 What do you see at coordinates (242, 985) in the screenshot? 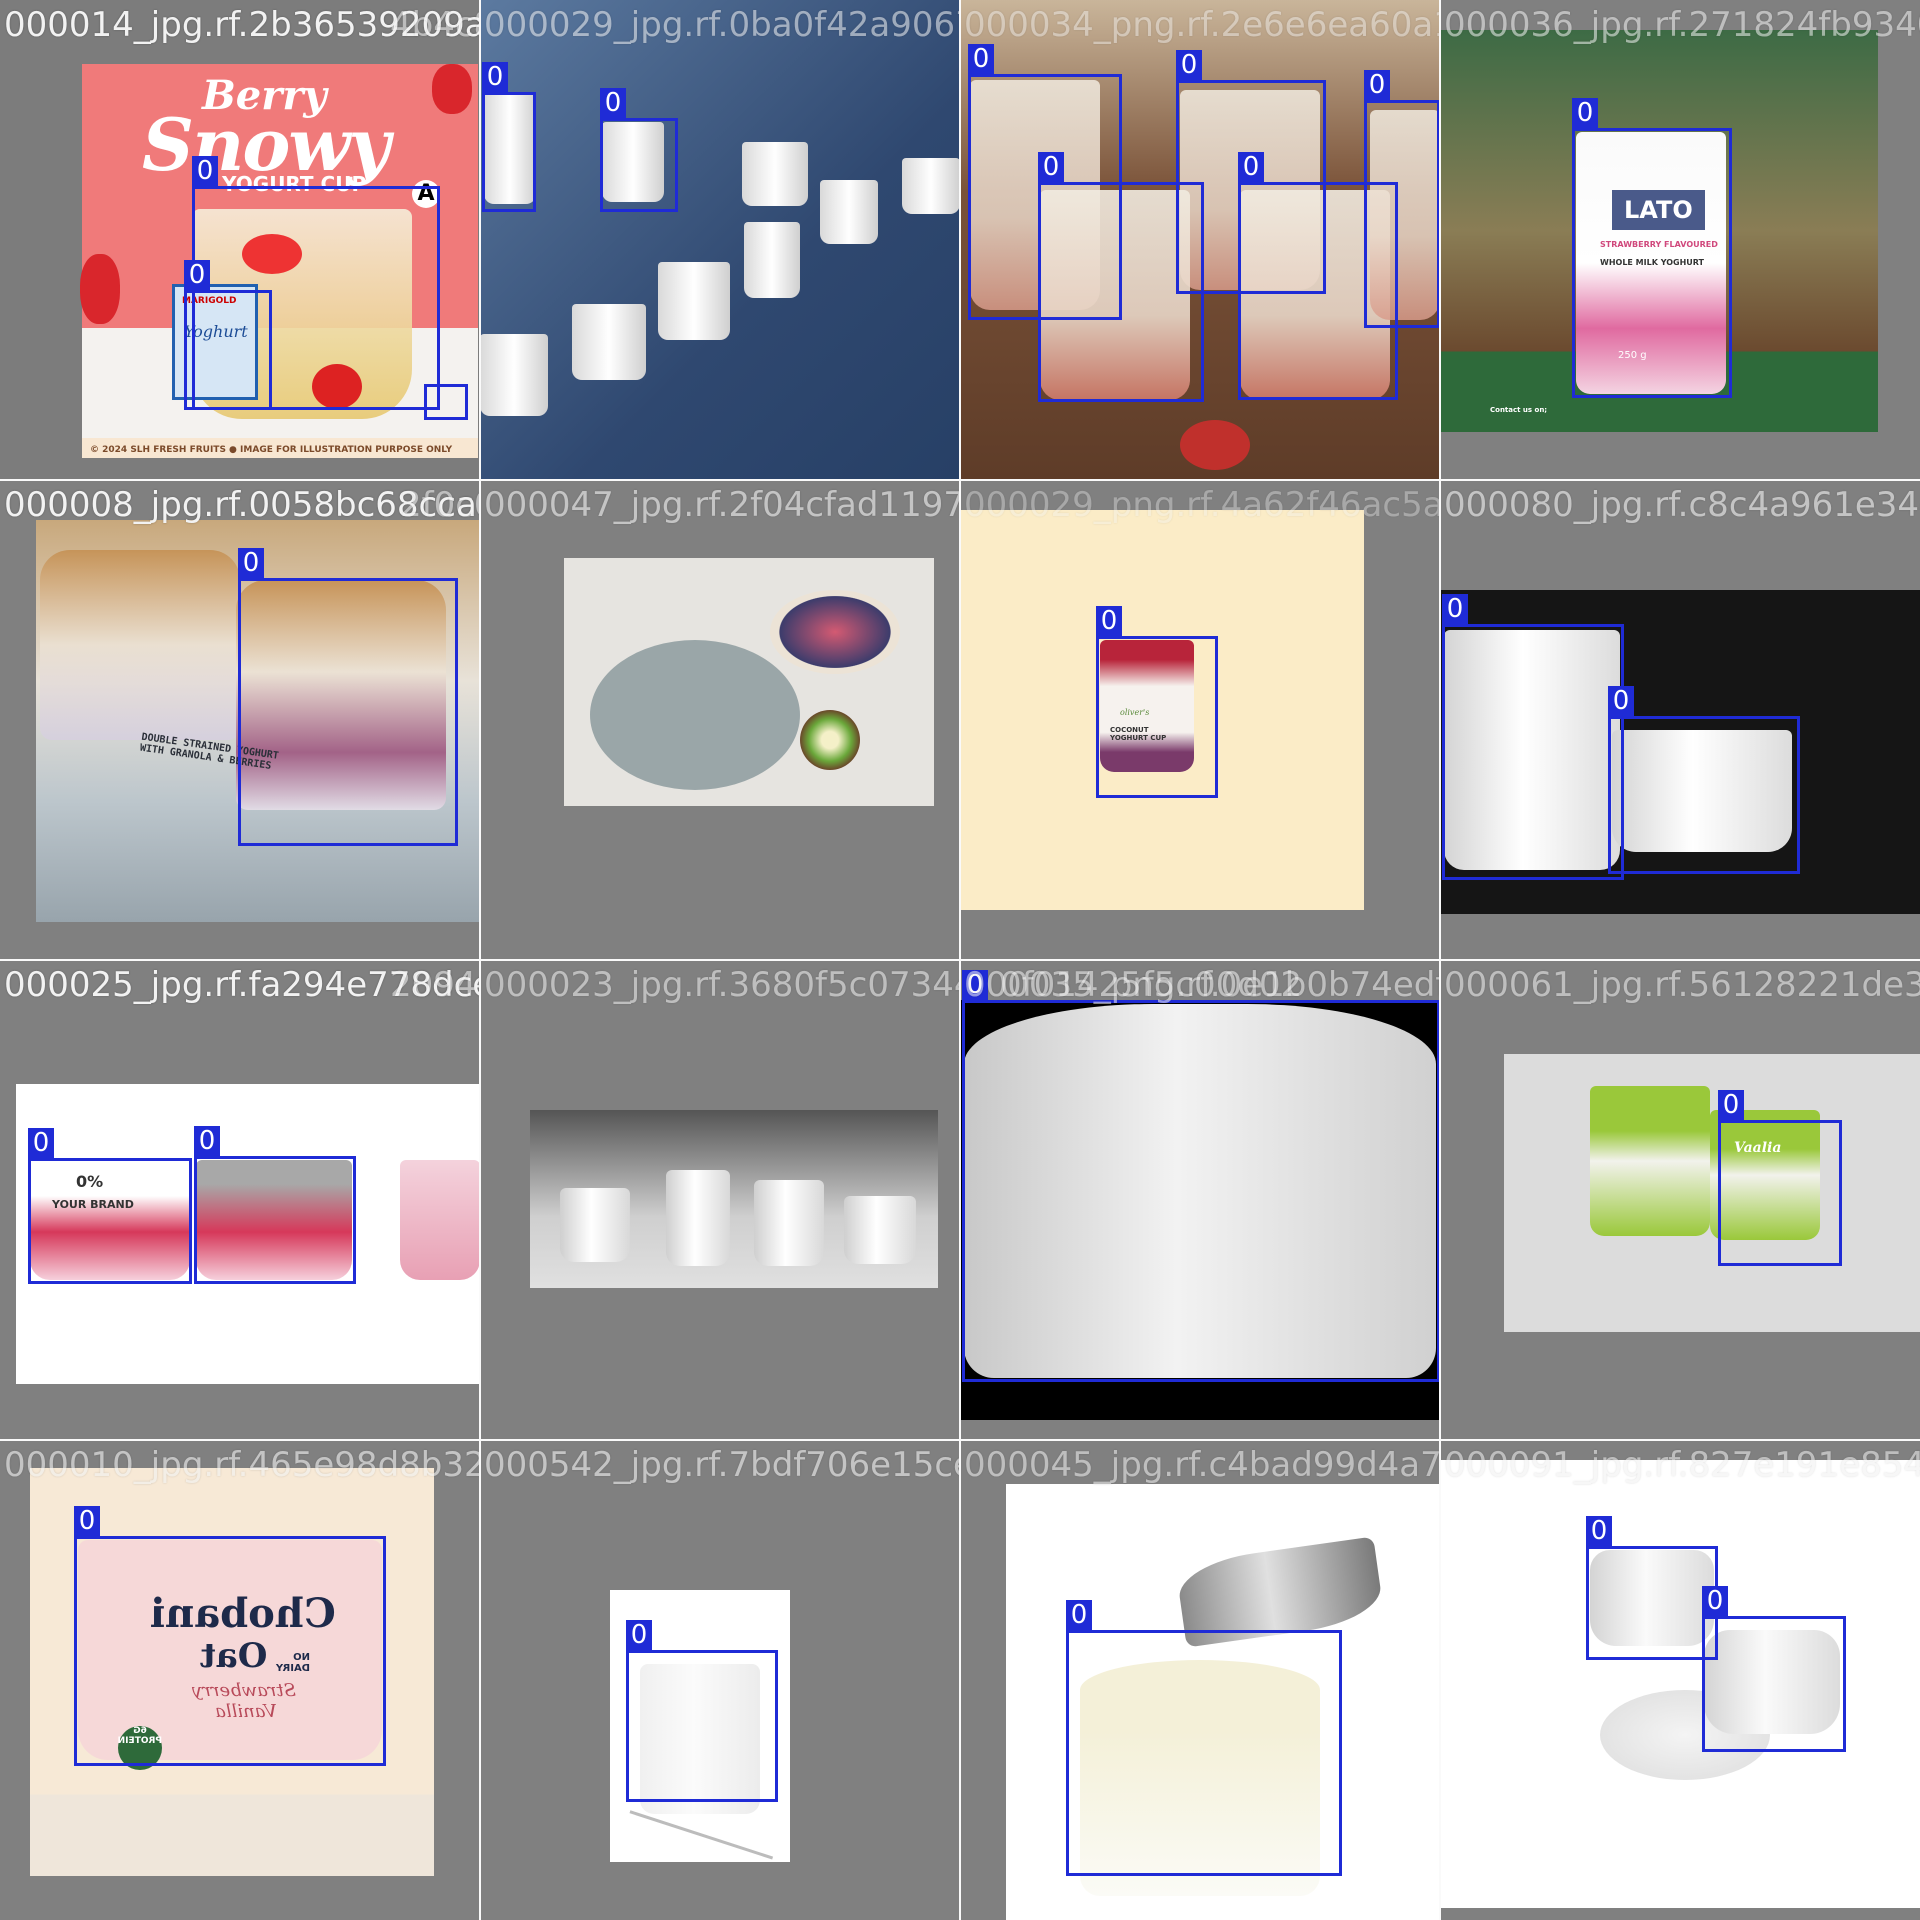
I see `filename-label: 000025_jpg.rf.fa294e778dce` at bounding box center [242, 985].